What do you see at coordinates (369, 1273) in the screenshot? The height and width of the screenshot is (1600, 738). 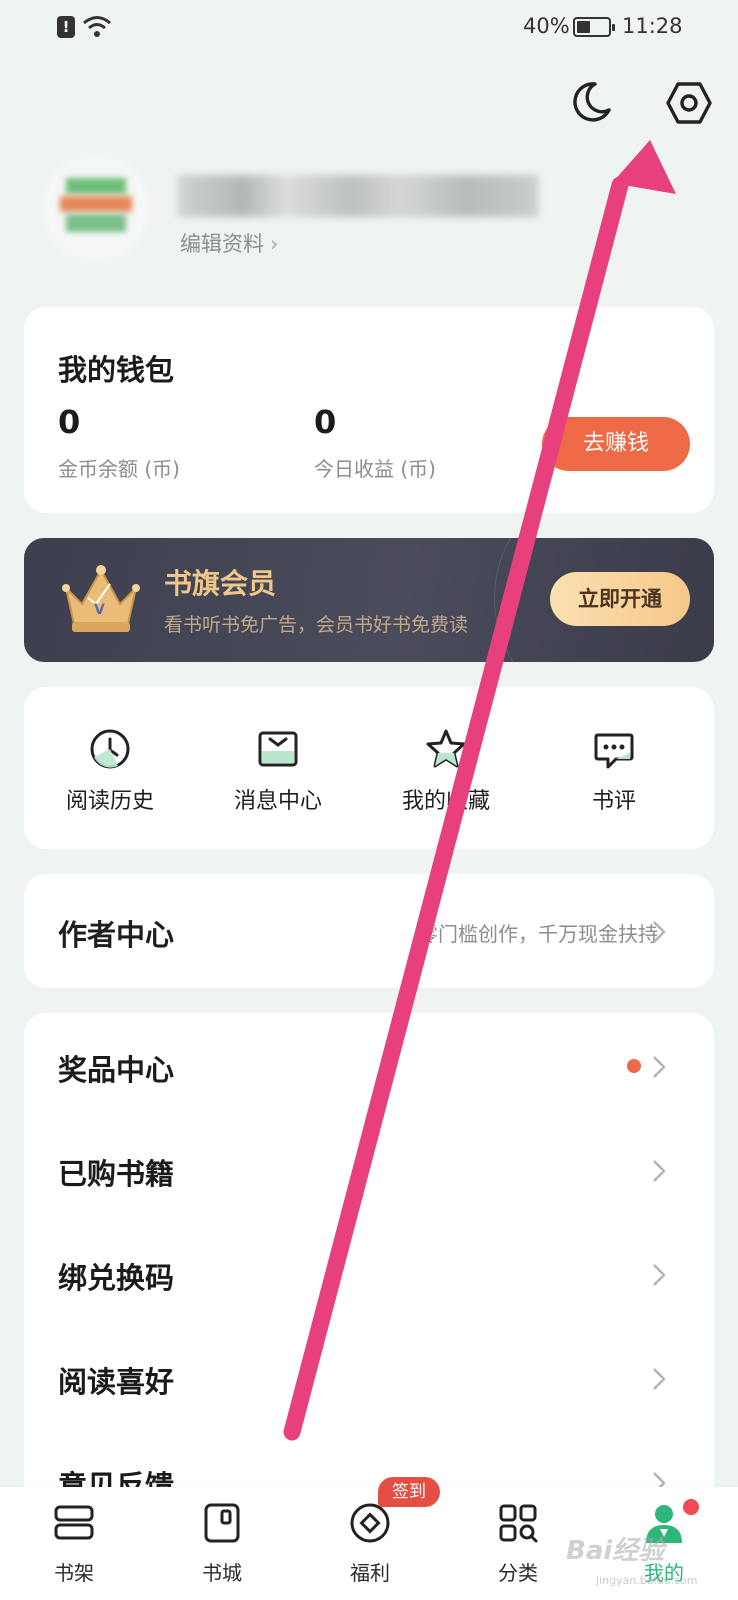 I see `menu-item-redeem-code: 绑兑换码` at bounding box center [369, 1273].